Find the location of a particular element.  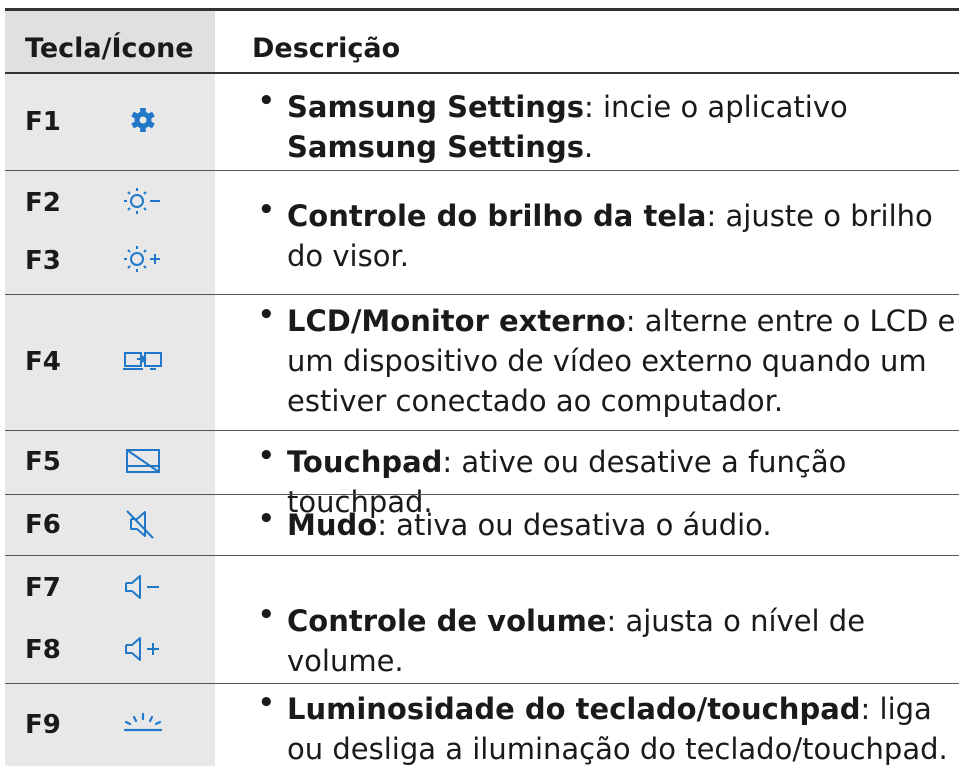

key-label: F4 is located at coordinates (43, 362).